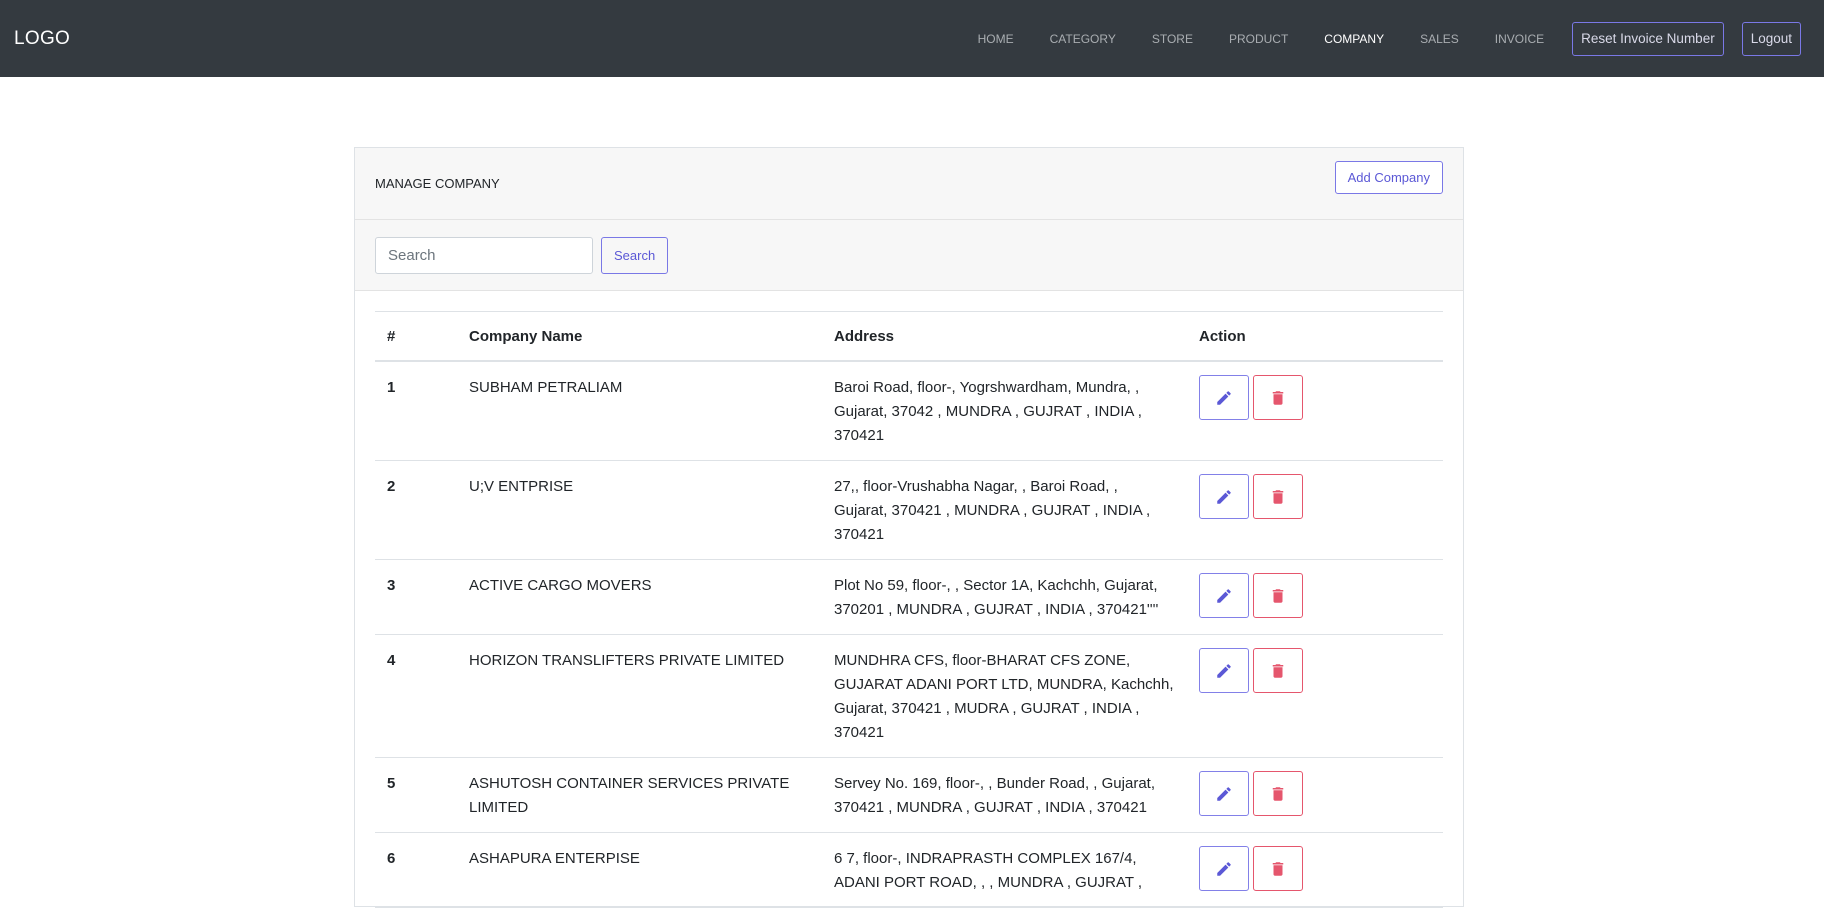  What do you see at coordinates (639, 411) in the screenshot?
I see `company-name-cell: SUBHAM PETRALIAM` at bounding box center [639, 411].